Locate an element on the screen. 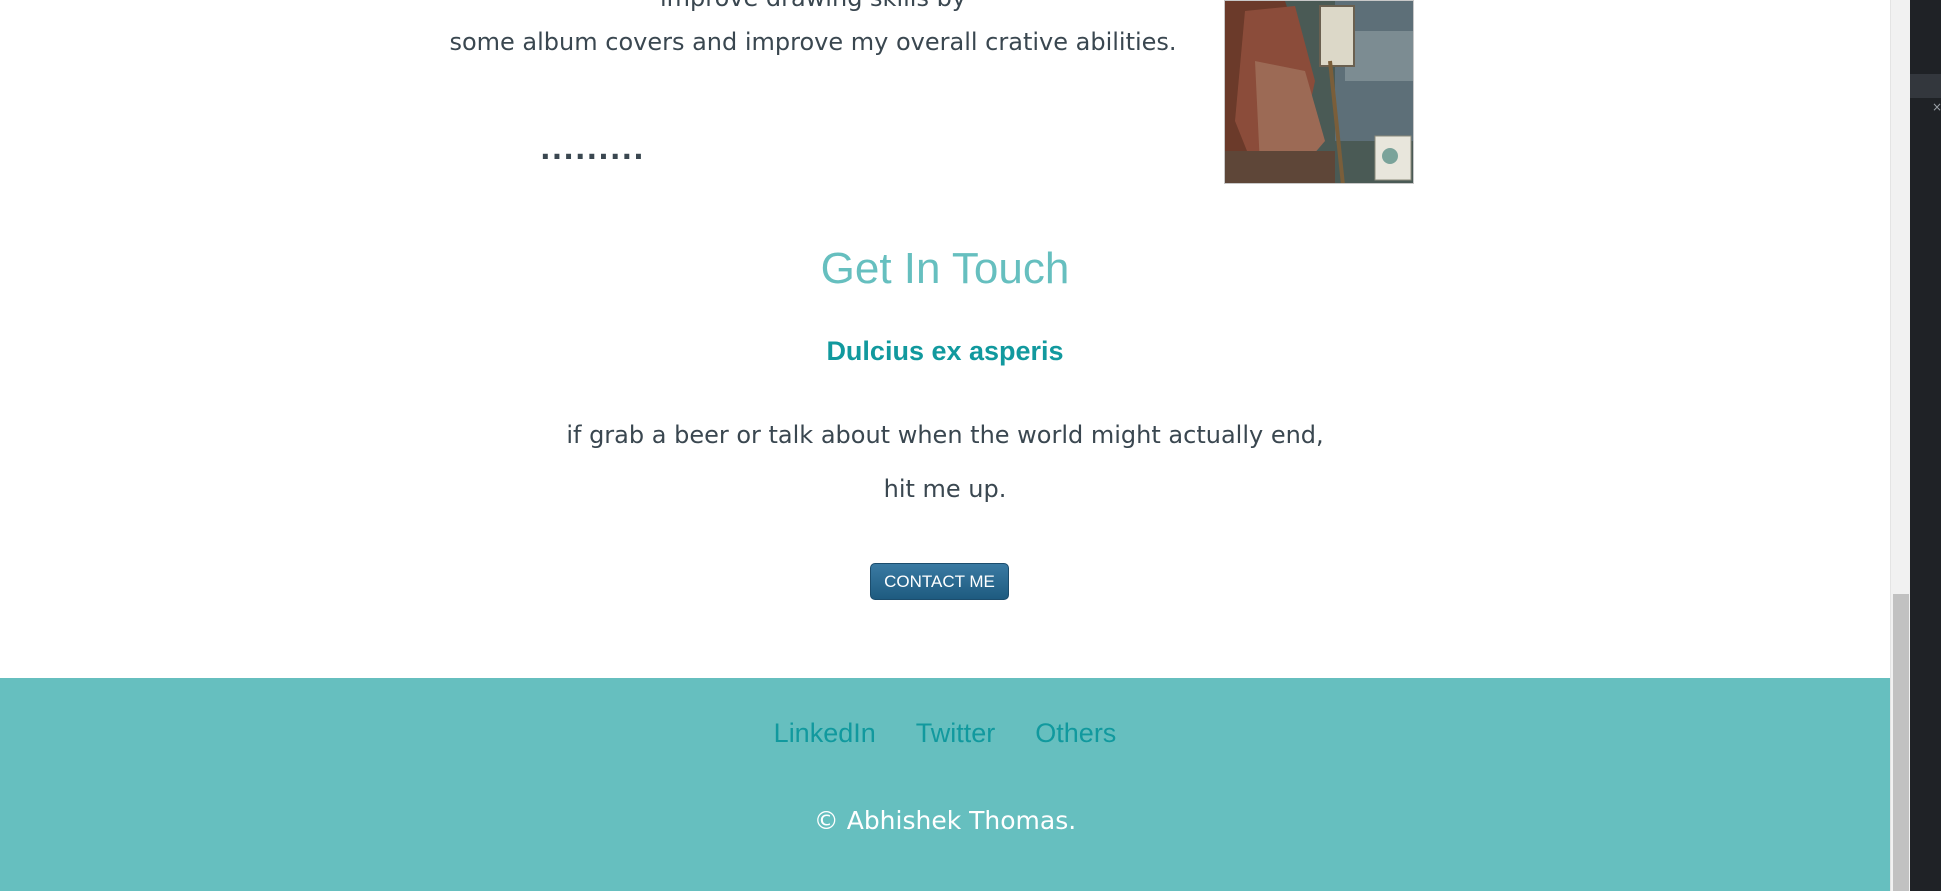 Image resolution: width=1941 pixels, height=891 pixels. contact-title: Get In Touch is located at coordinates (945, 268).